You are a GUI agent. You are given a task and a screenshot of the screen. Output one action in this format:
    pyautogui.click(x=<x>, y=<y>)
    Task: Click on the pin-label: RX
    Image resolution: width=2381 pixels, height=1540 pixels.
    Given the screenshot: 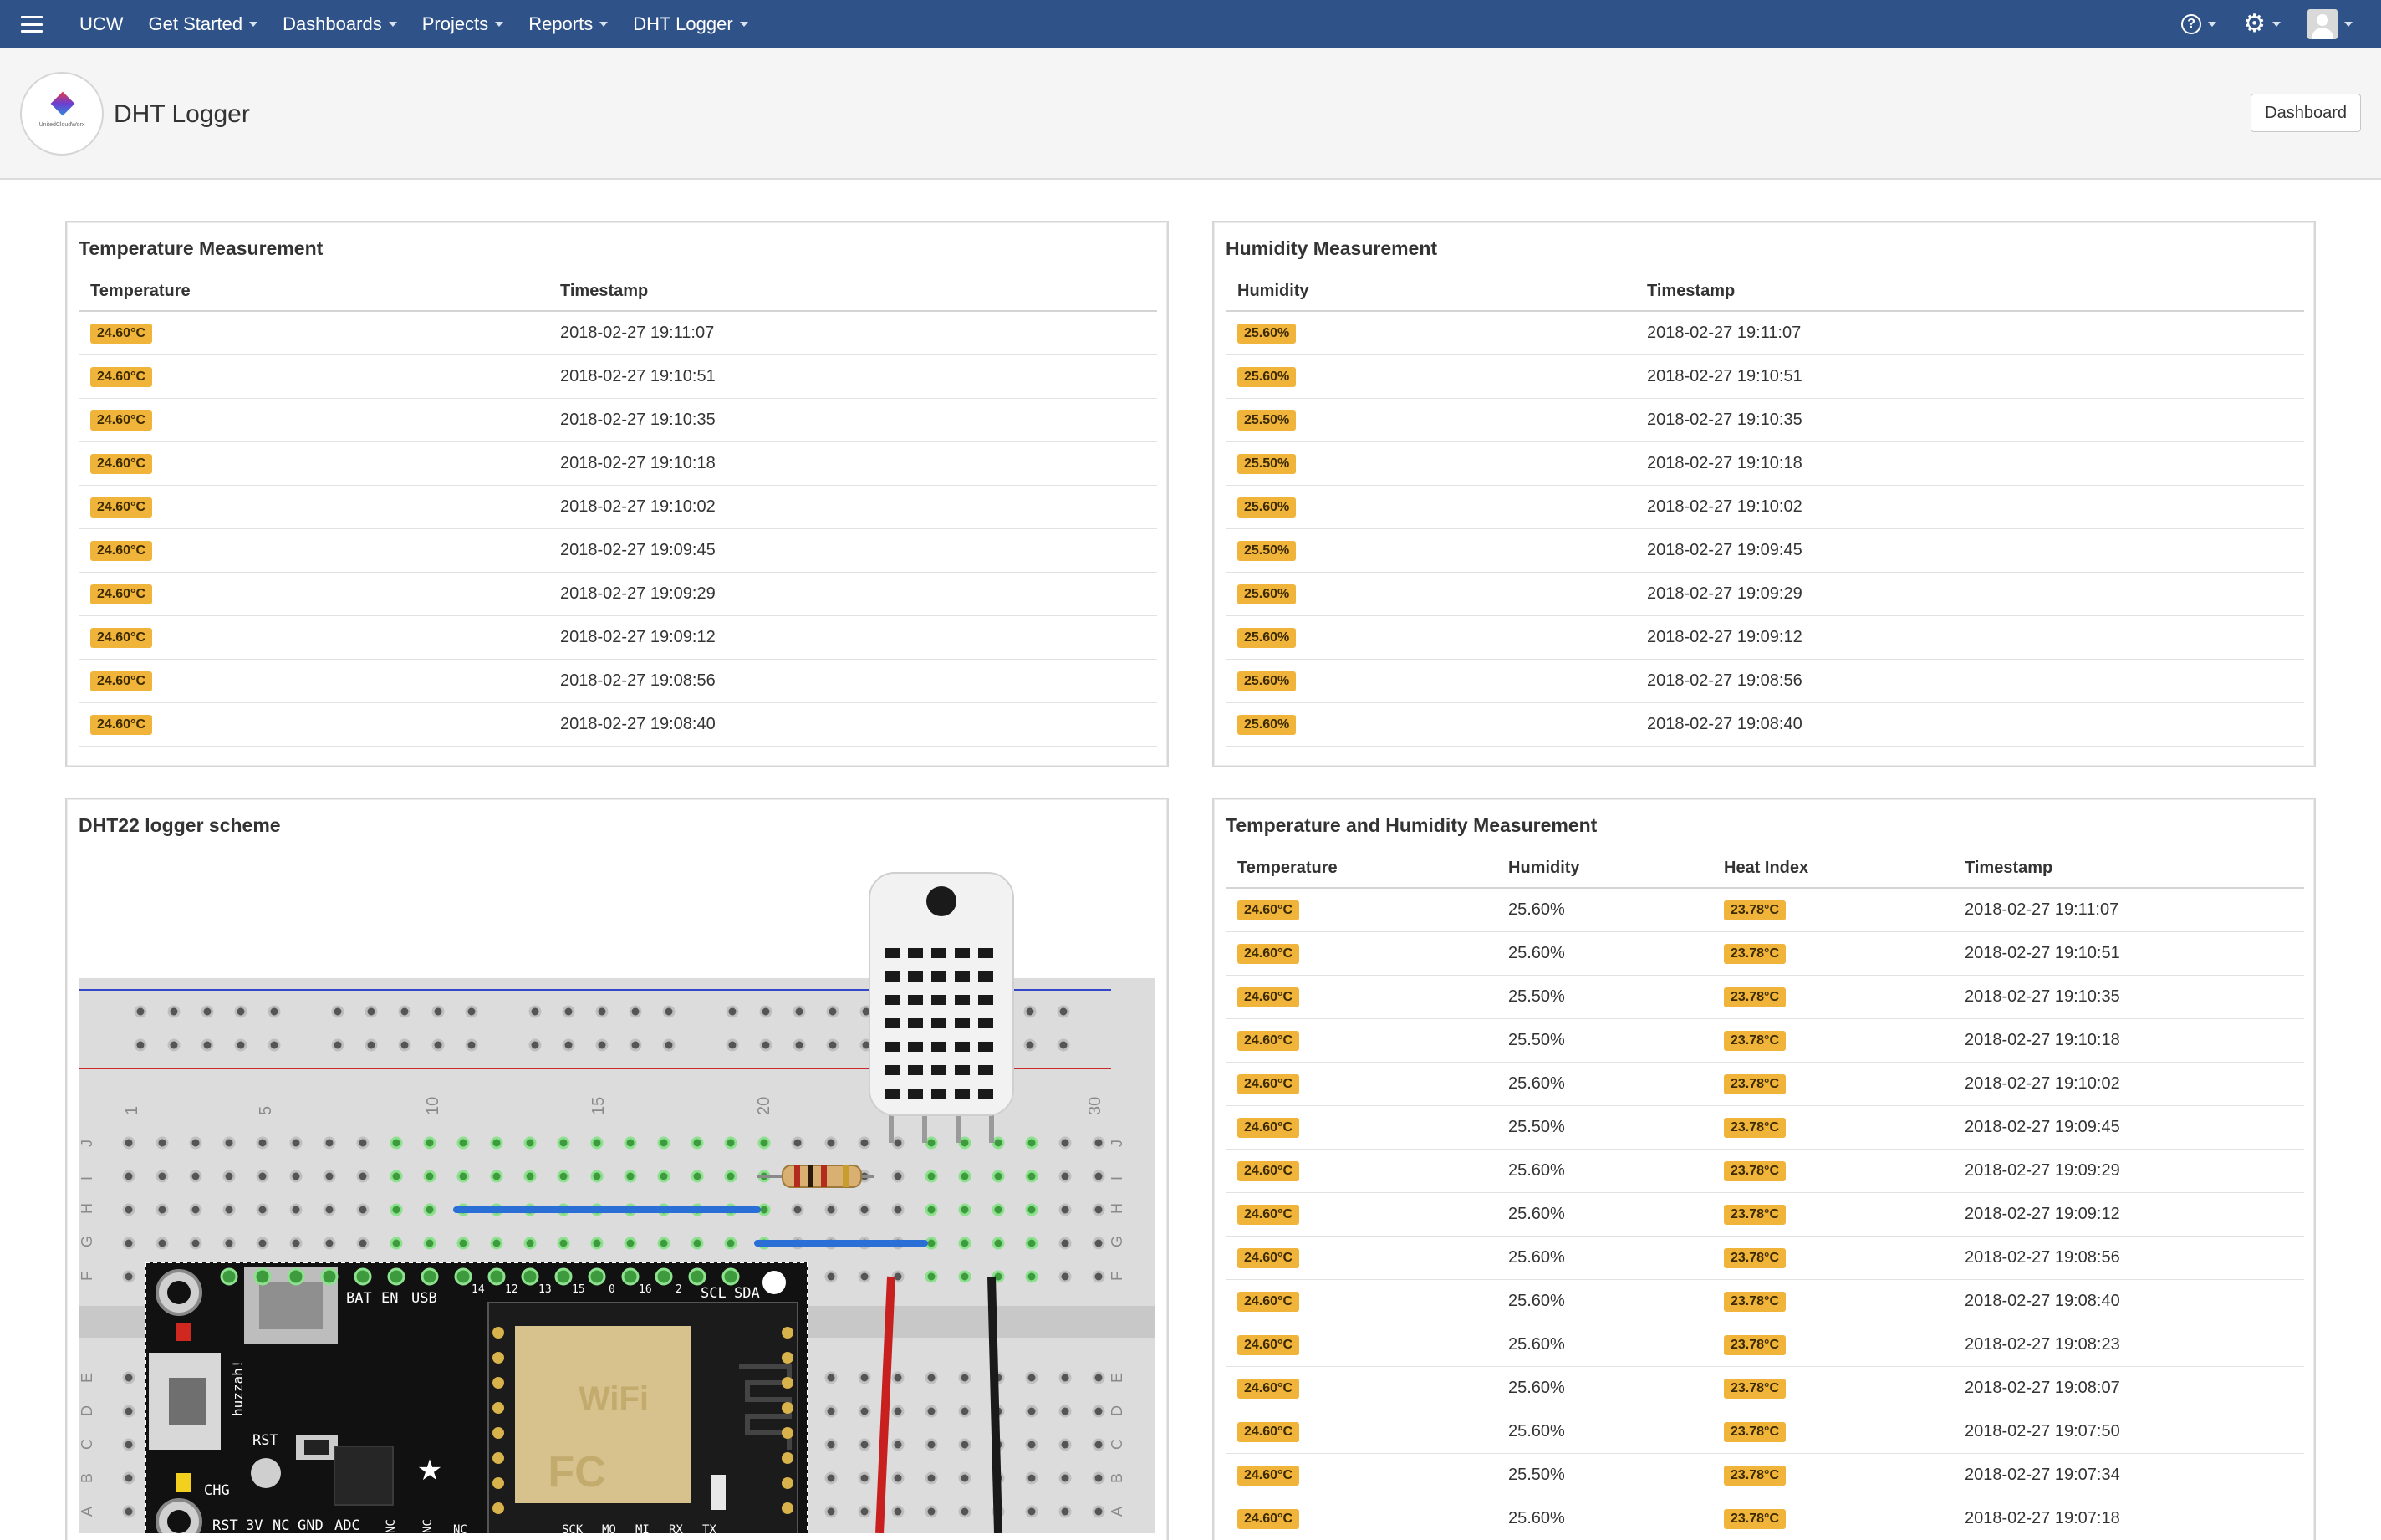 What is the action you would take?
    pyautogui.click(x=676, y=1528)
    